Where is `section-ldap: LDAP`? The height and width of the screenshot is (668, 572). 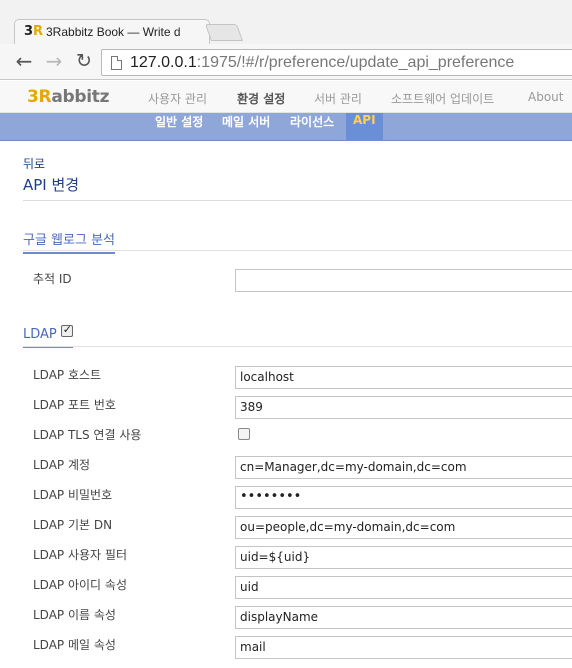 section-ldap: LDAP is located at coordinates (48, 335).